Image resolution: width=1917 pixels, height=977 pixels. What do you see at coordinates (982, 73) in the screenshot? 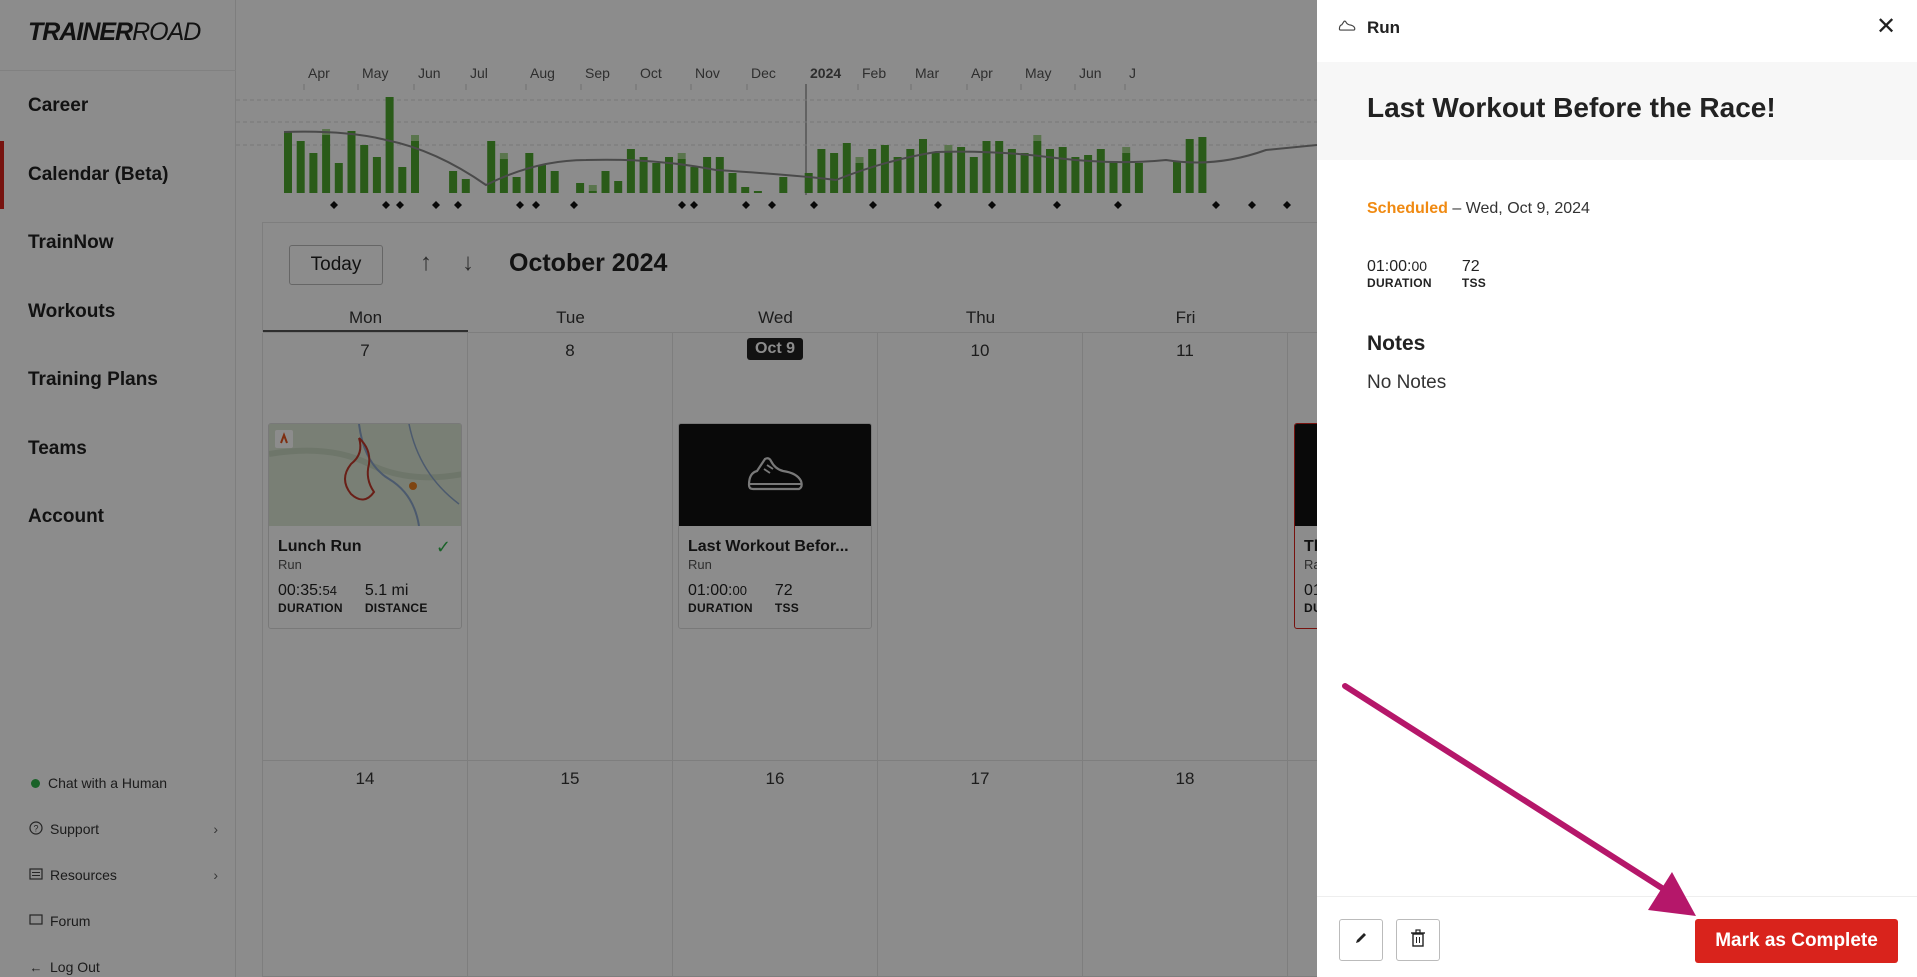
I see `chart-month-label: Apr` at bounding box center [982, 73].